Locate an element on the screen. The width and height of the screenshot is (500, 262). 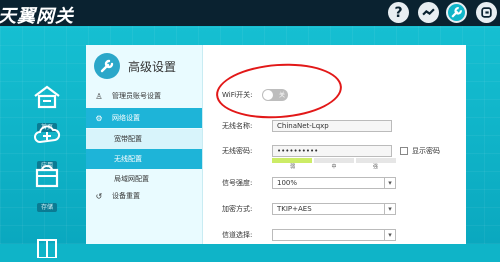
status-icon is located at coordinates (428, 12).